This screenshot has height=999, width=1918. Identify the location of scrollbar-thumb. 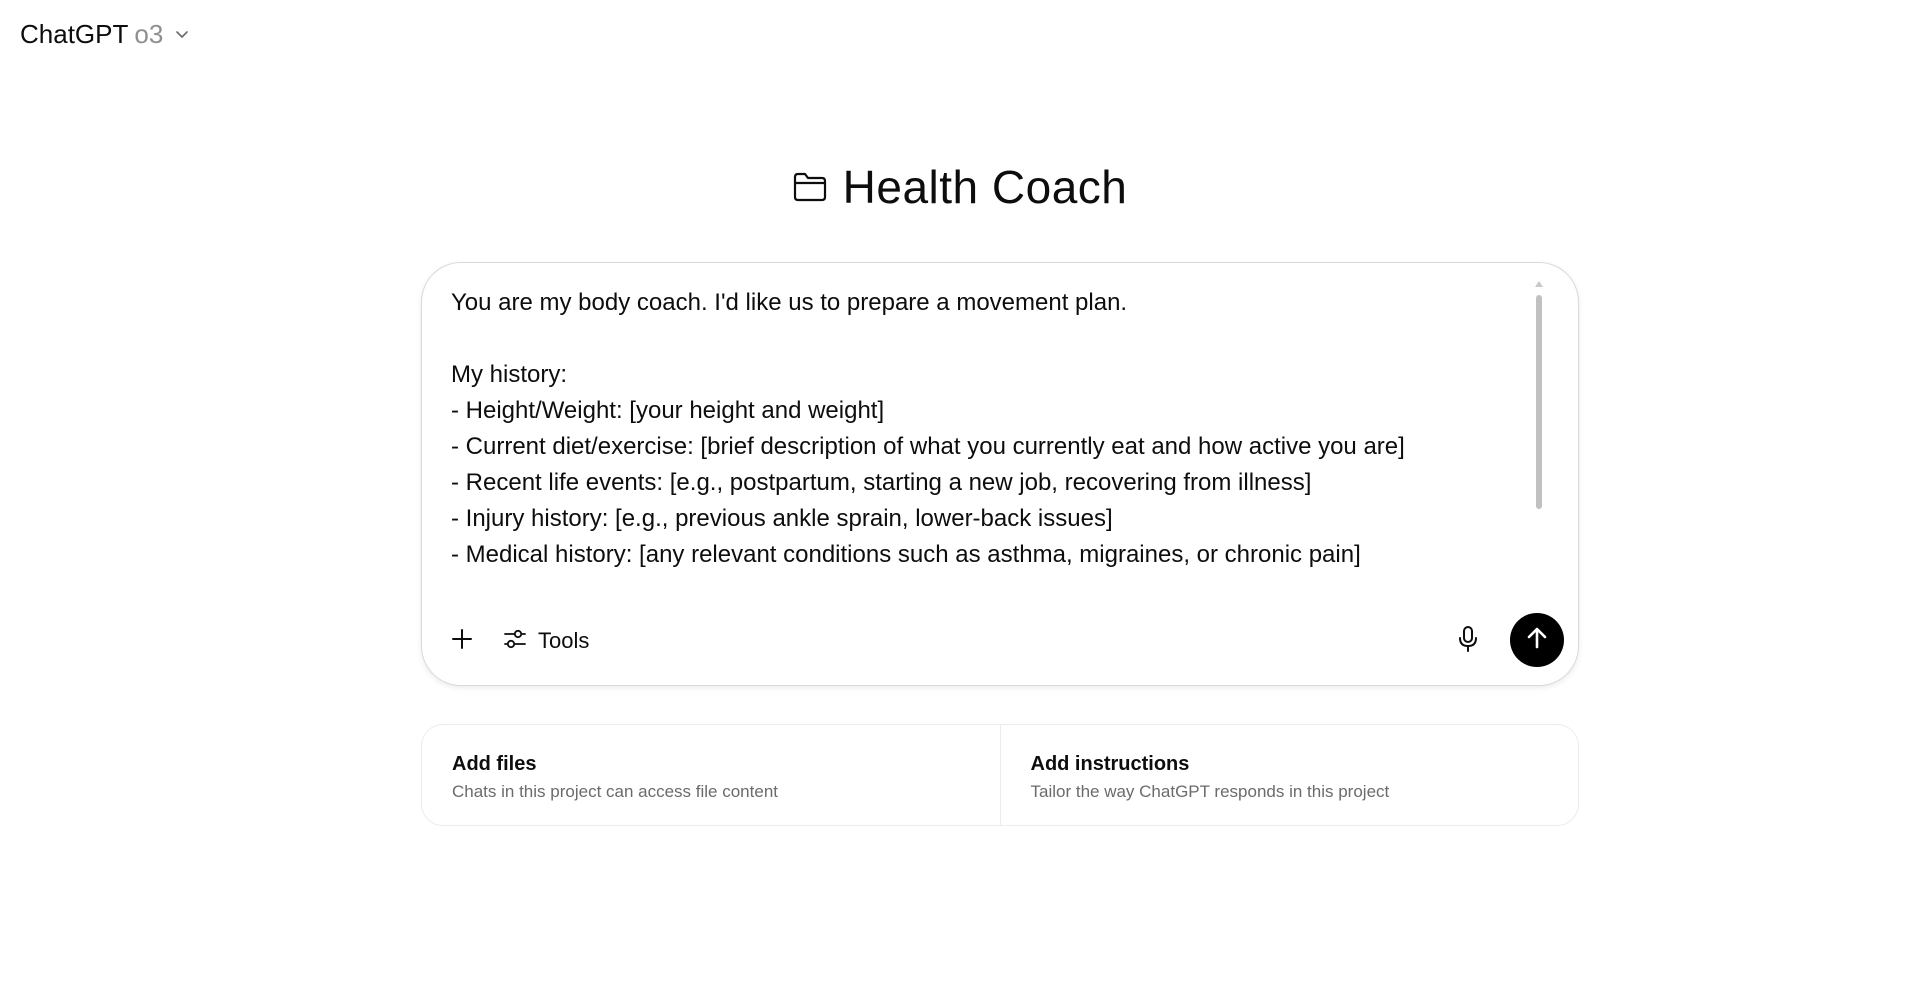
(1539, 402).